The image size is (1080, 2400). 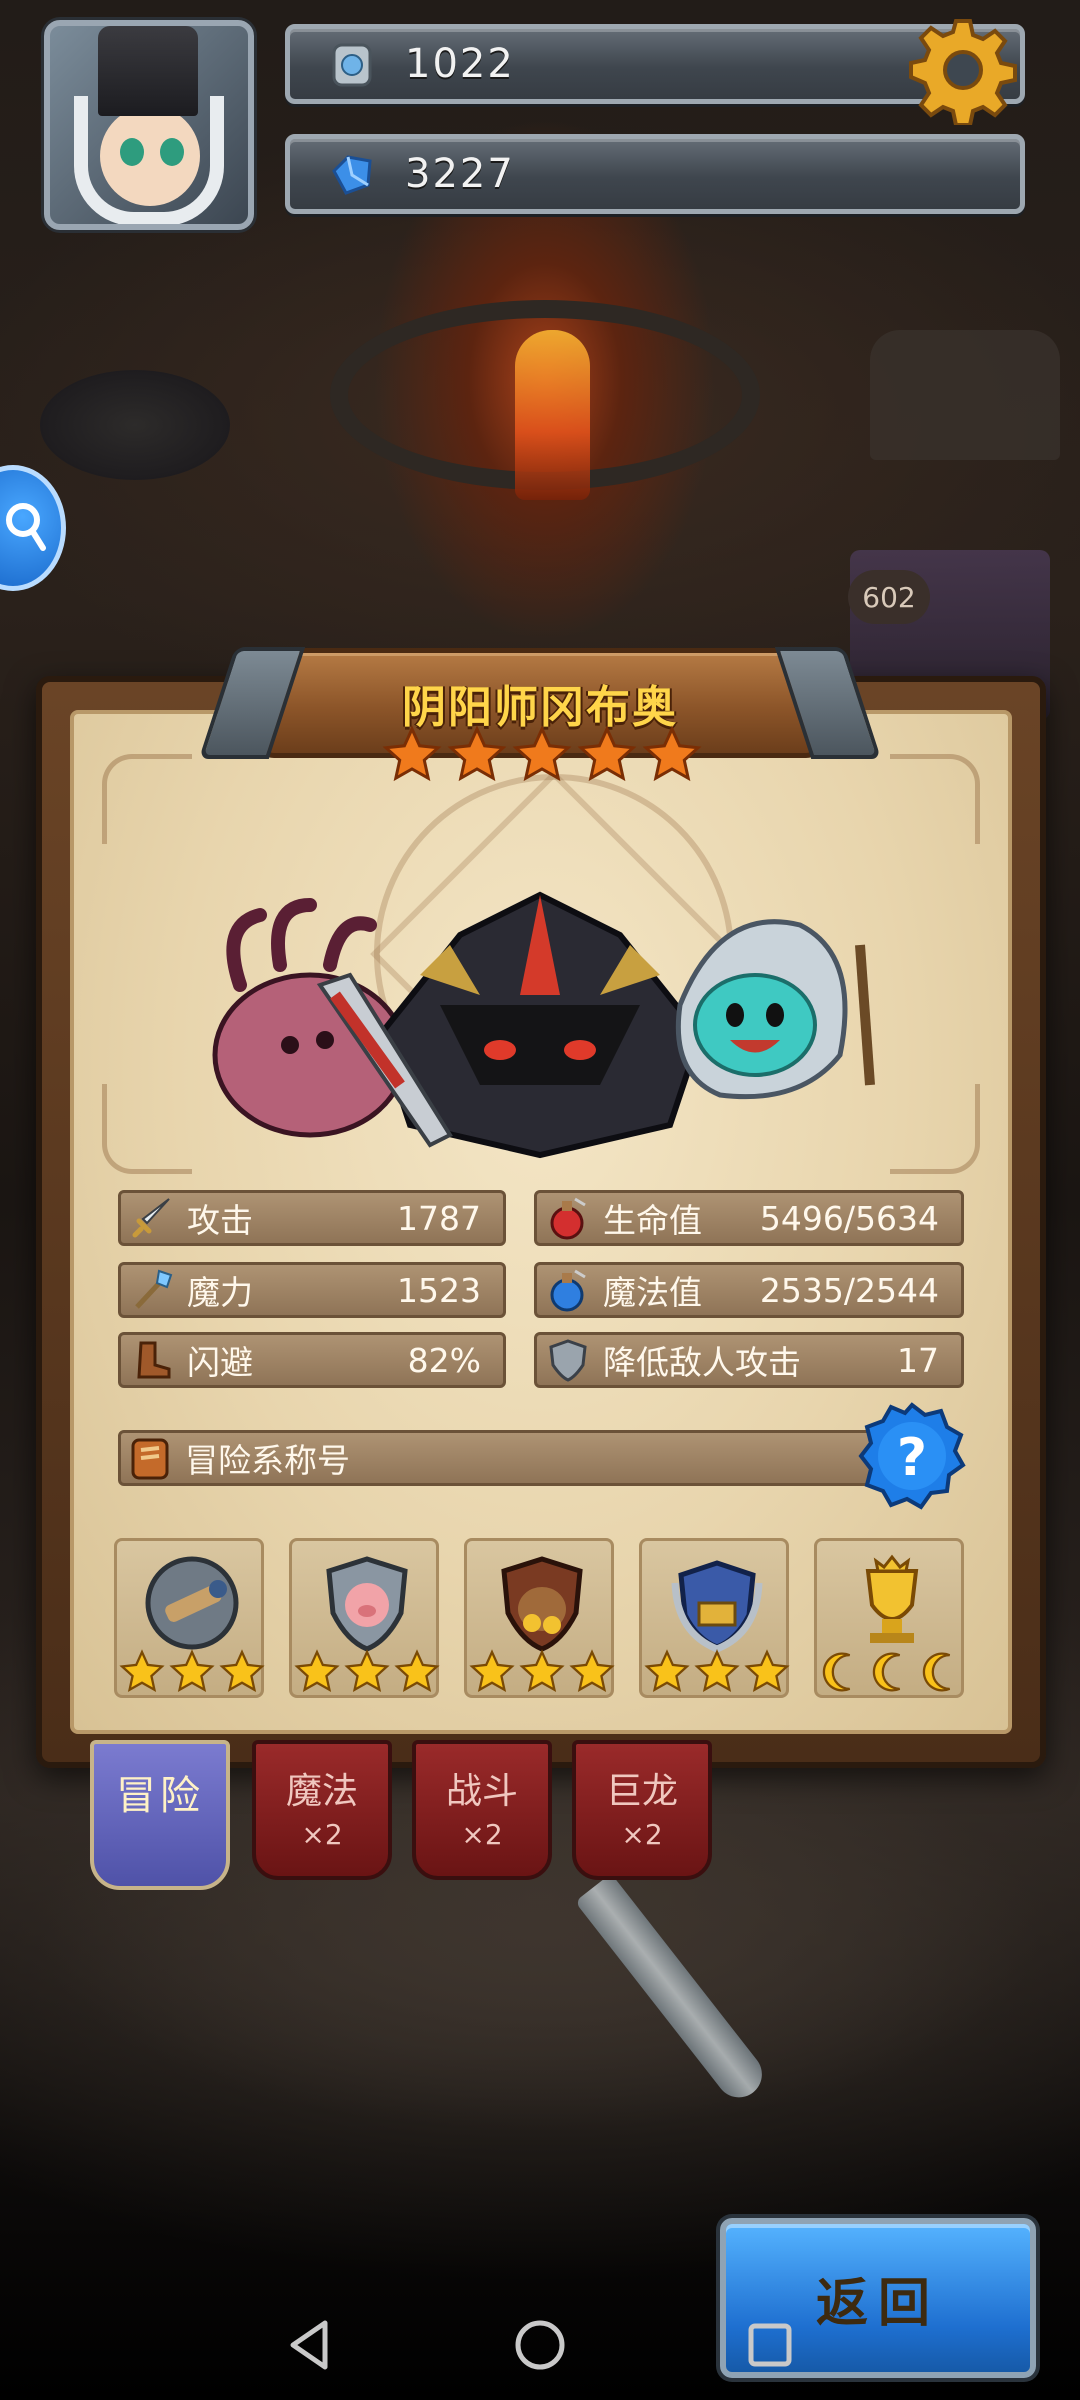 I want to click on red-potion-icon, so click(x=568, y=1218).